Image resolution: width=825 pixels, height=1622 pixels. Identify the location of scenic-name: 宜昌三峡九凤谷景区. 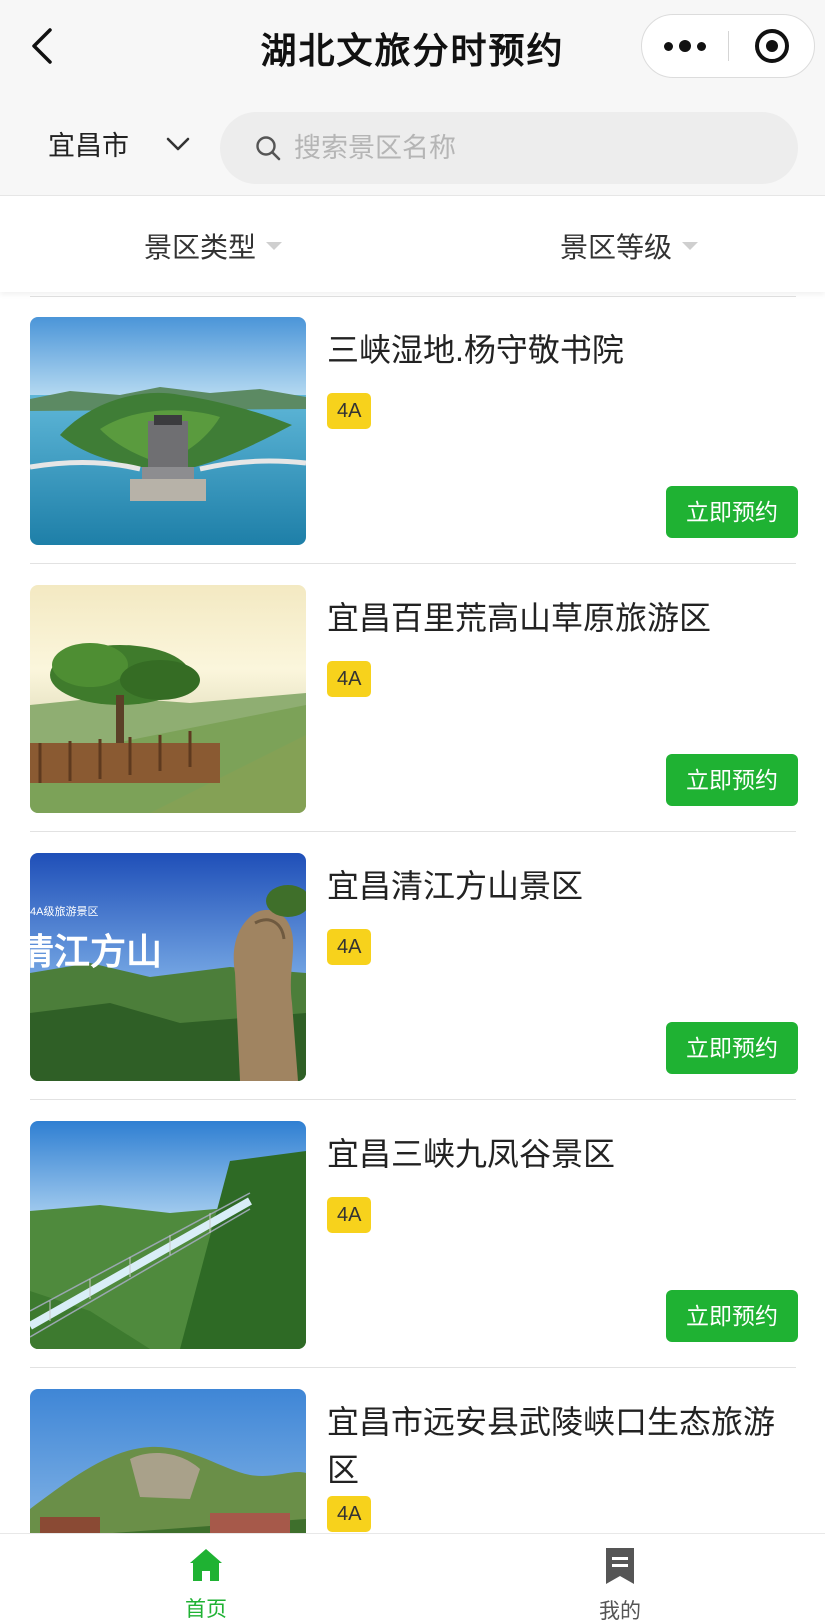
(471, 1154).